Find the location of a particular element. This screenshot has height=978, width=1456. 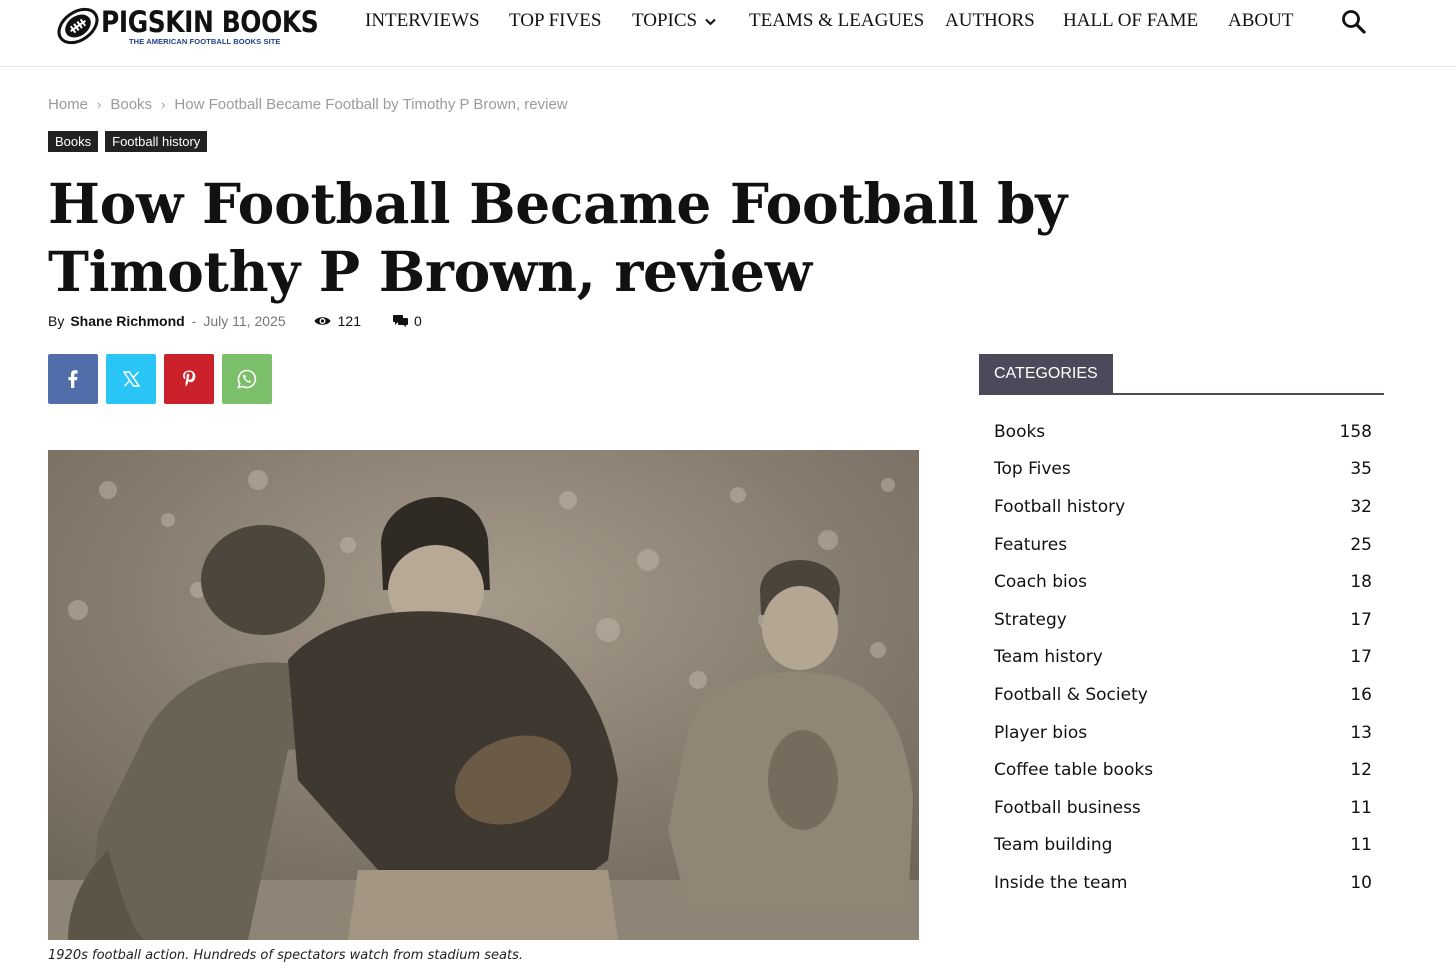

category-name: Top Fives is located at coordinates (1032, 469).